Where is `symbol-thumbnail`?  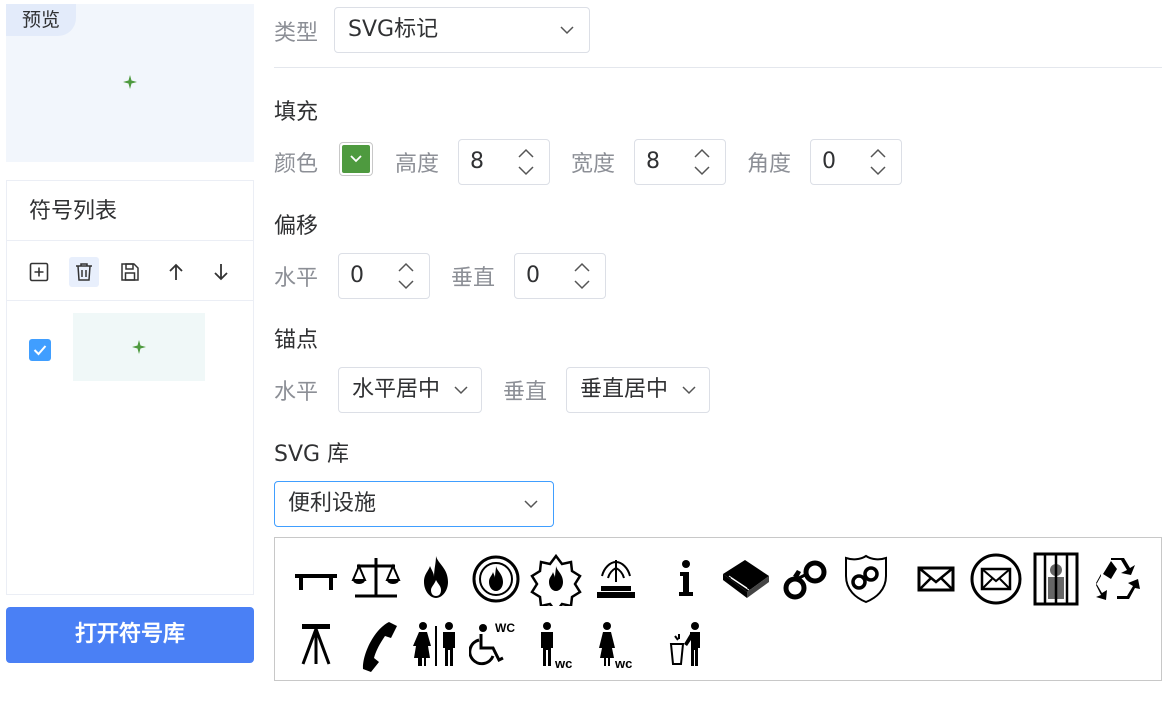
symbol-thumbnail is located at coordinates (139, 347).